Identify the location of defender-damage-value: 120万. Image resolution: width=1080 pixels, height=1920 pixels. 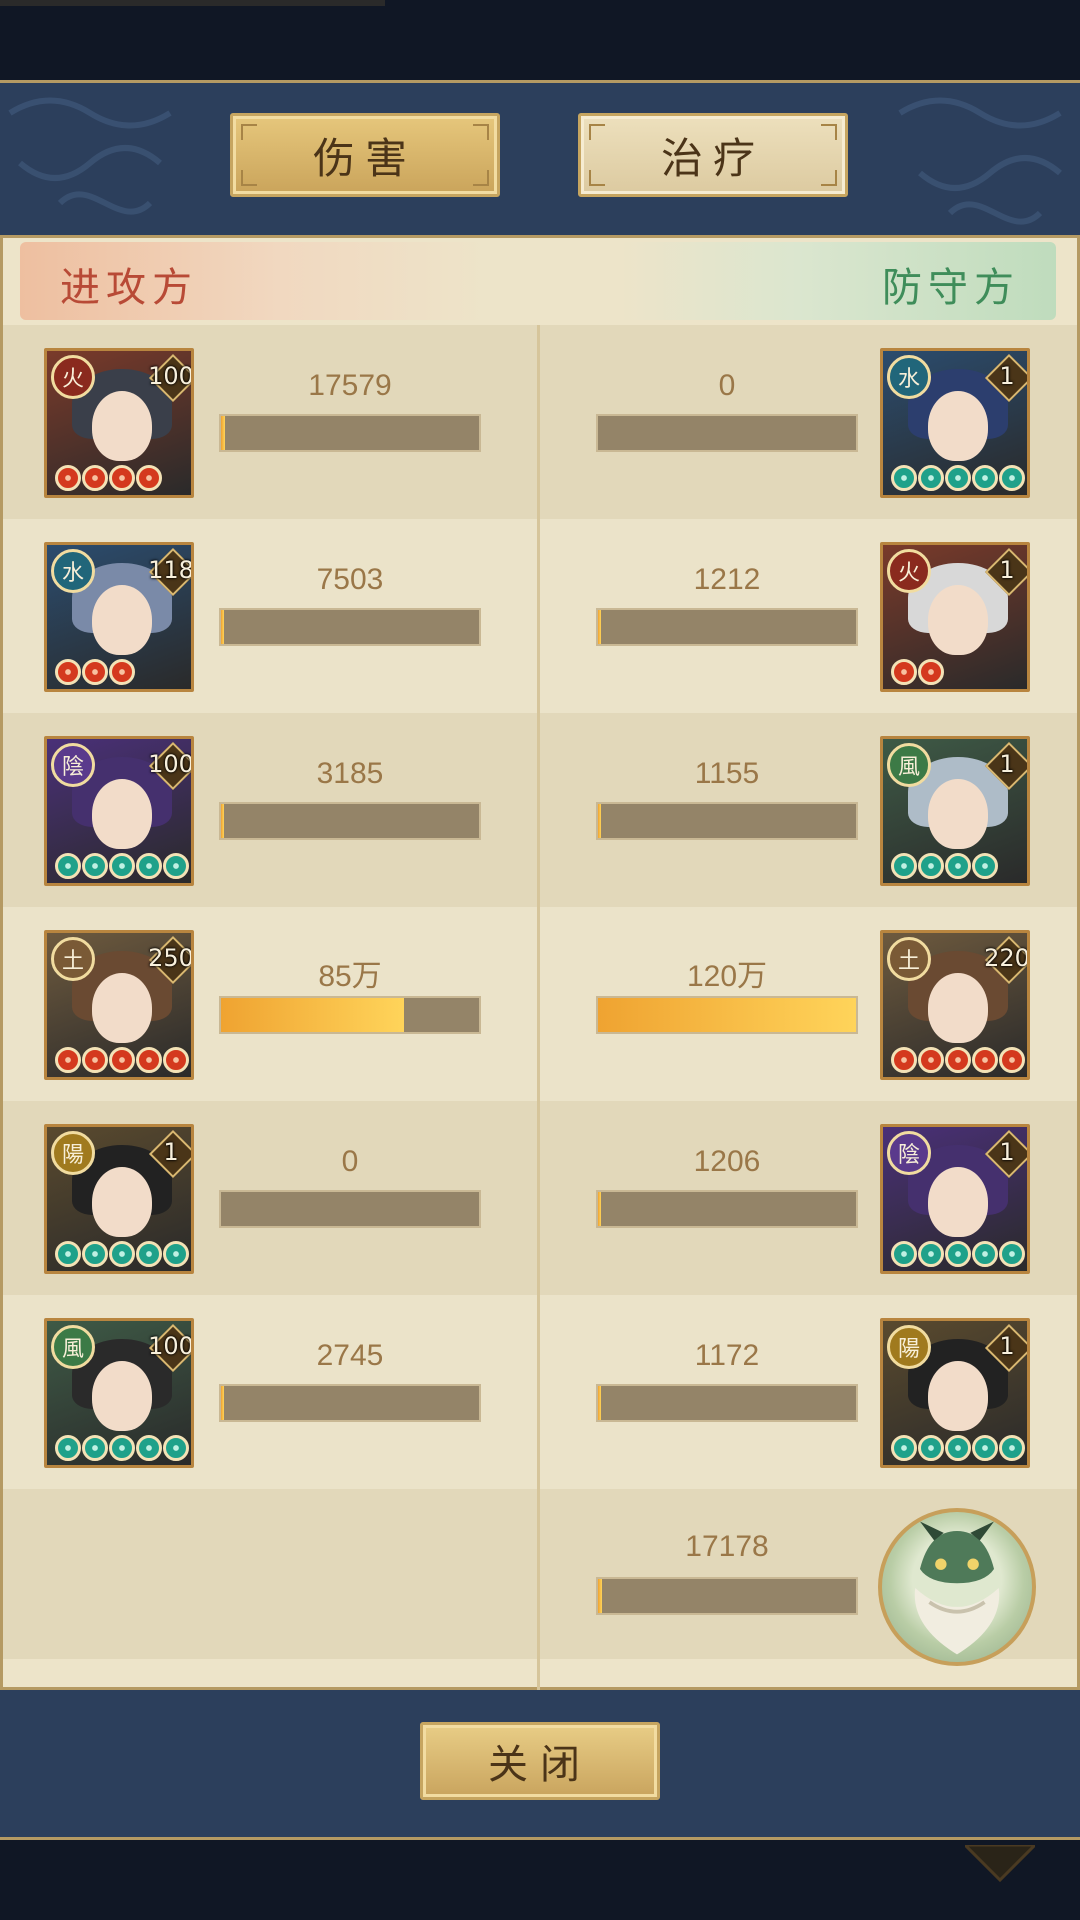
(727, 976).